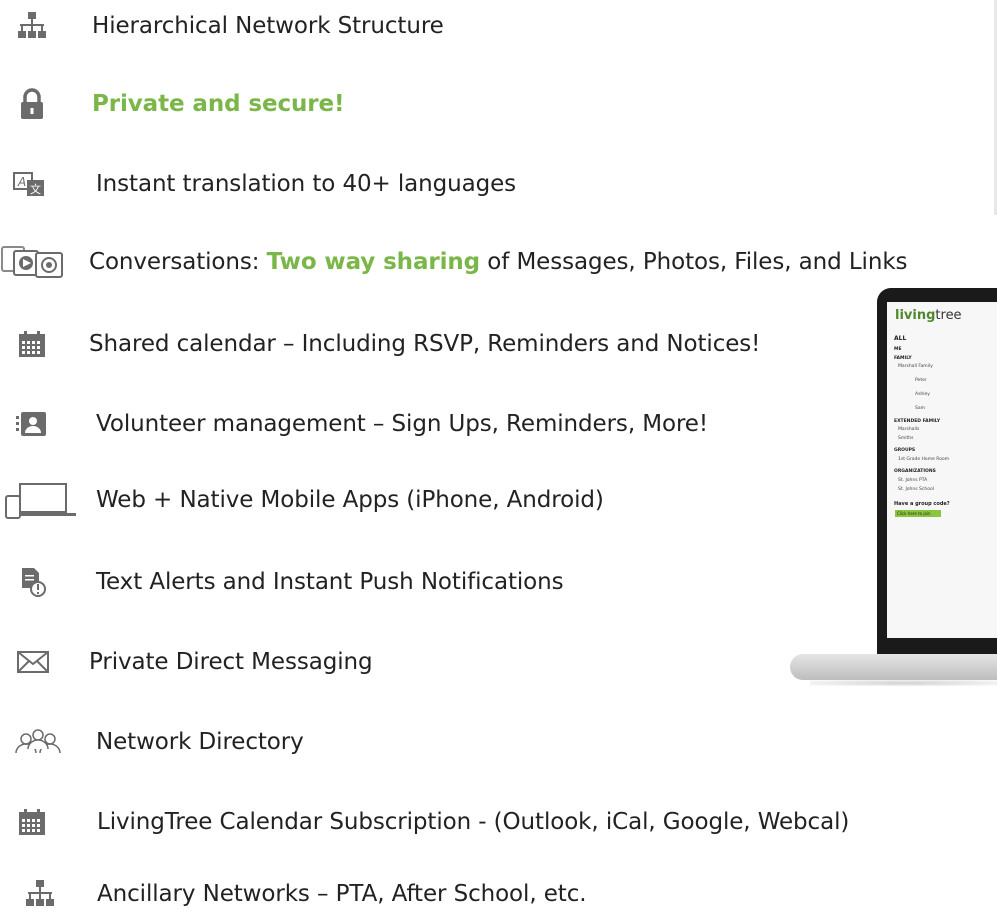 The width and height of the screenshot is (997, 916). I want to click on logo-rest: tree, so click(948, 315).